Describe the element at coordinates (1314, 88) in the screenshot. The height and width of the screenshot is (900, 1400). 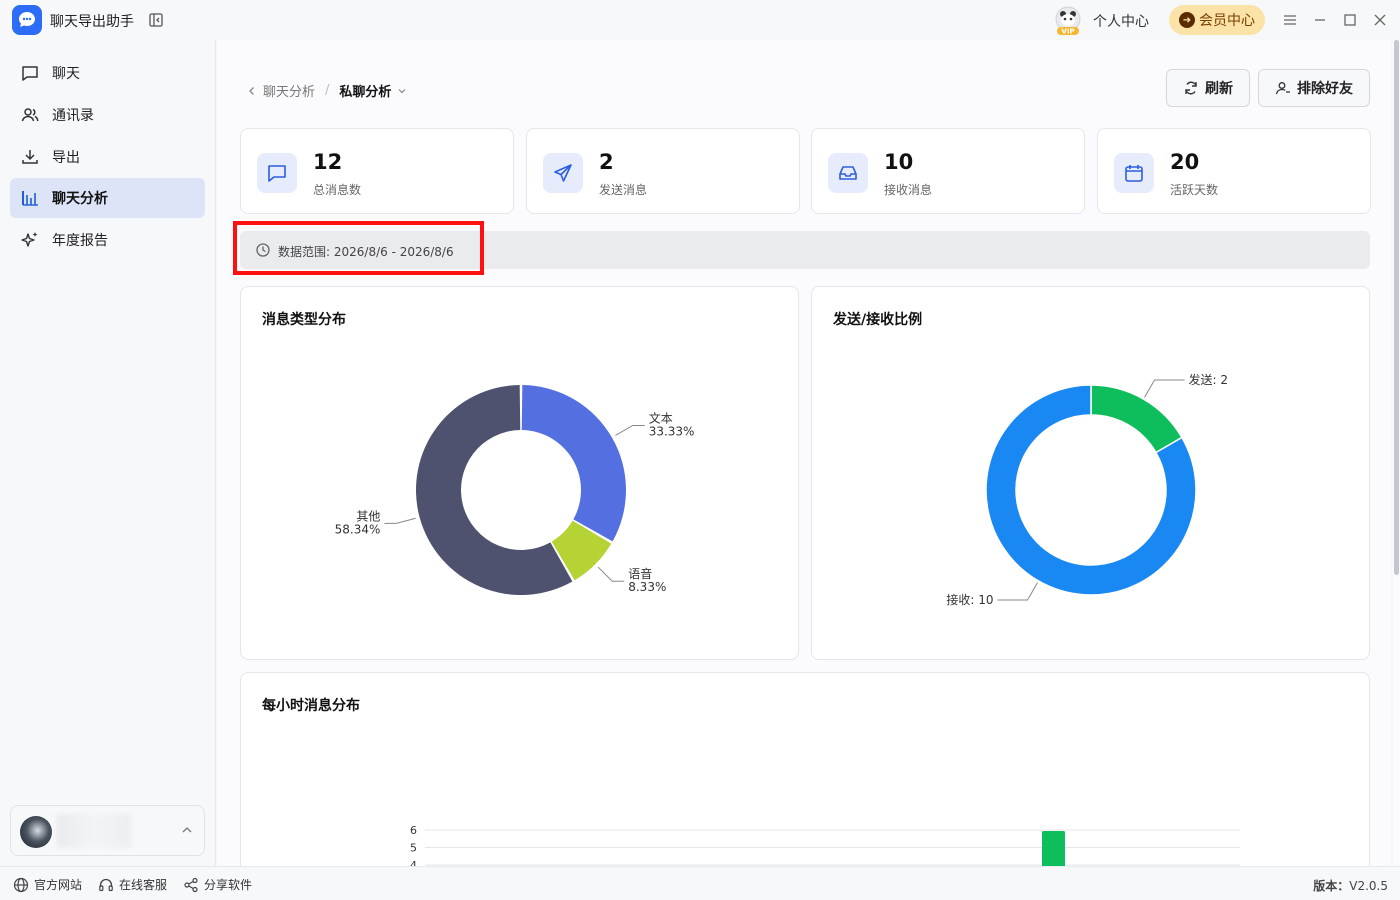
I see `exclude-friends-button: 排除好友` at that location.